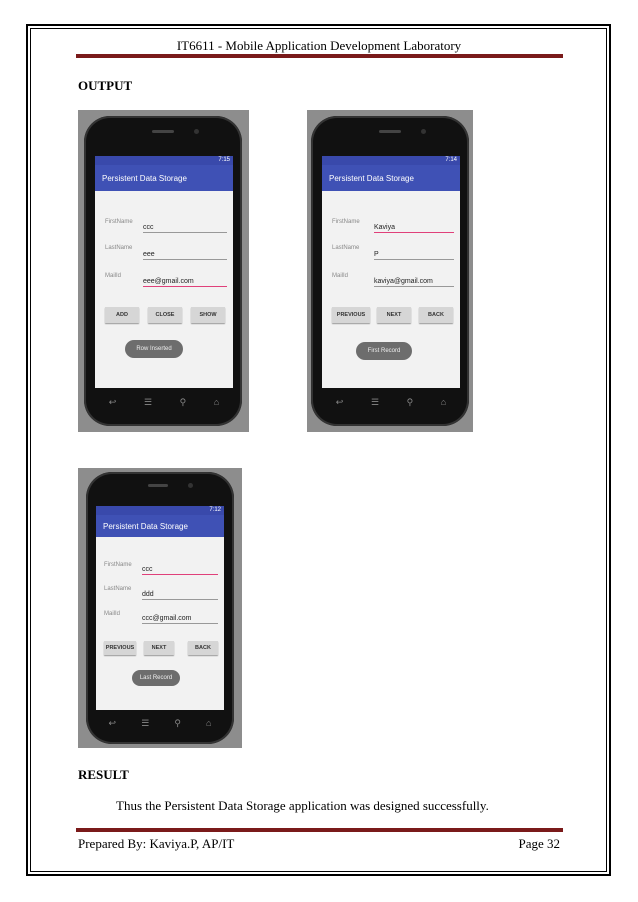 This screenshot has width=638, height=902. I want to click on status-bar: 7:12, so click(160, 510).